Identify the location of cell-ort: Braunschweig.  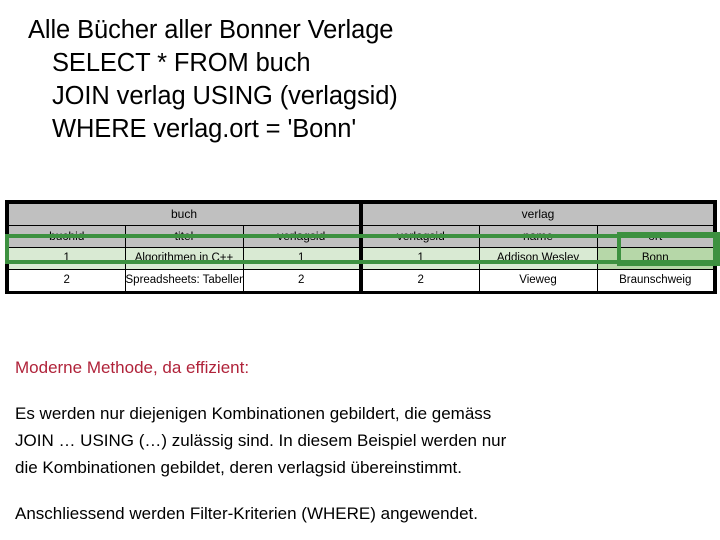
(656, 281).